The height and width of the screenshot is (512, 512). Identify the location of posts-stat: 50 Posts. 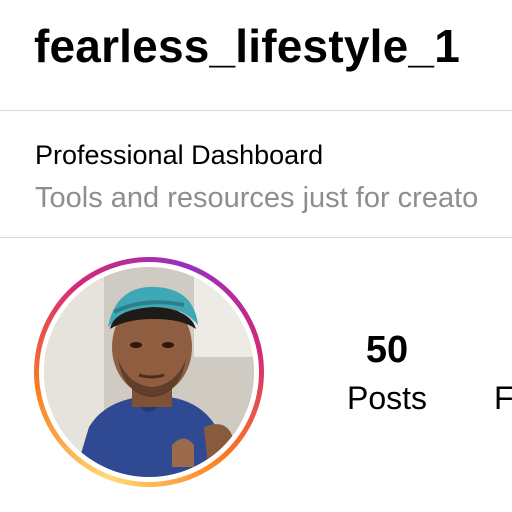
(387, 372).